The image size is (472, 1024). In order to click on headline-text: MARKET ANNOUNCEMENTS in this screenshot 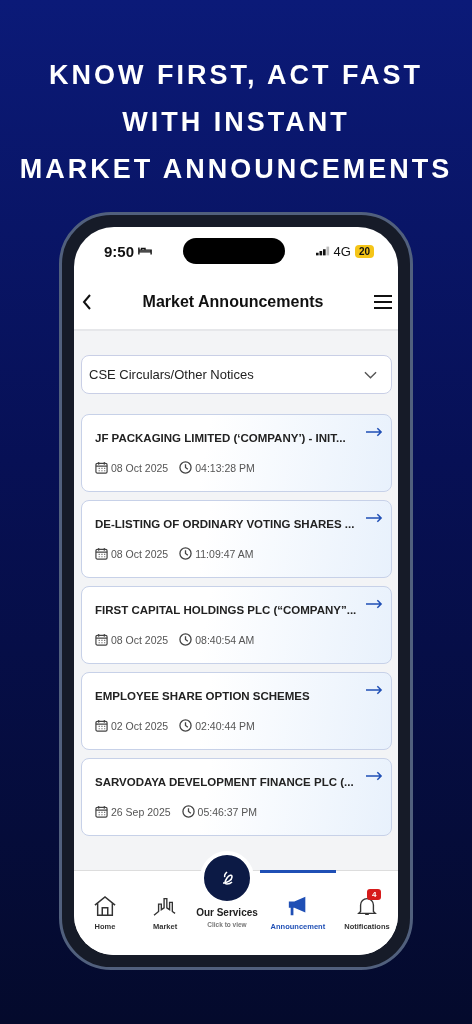, I will do `click(236, 169)`.